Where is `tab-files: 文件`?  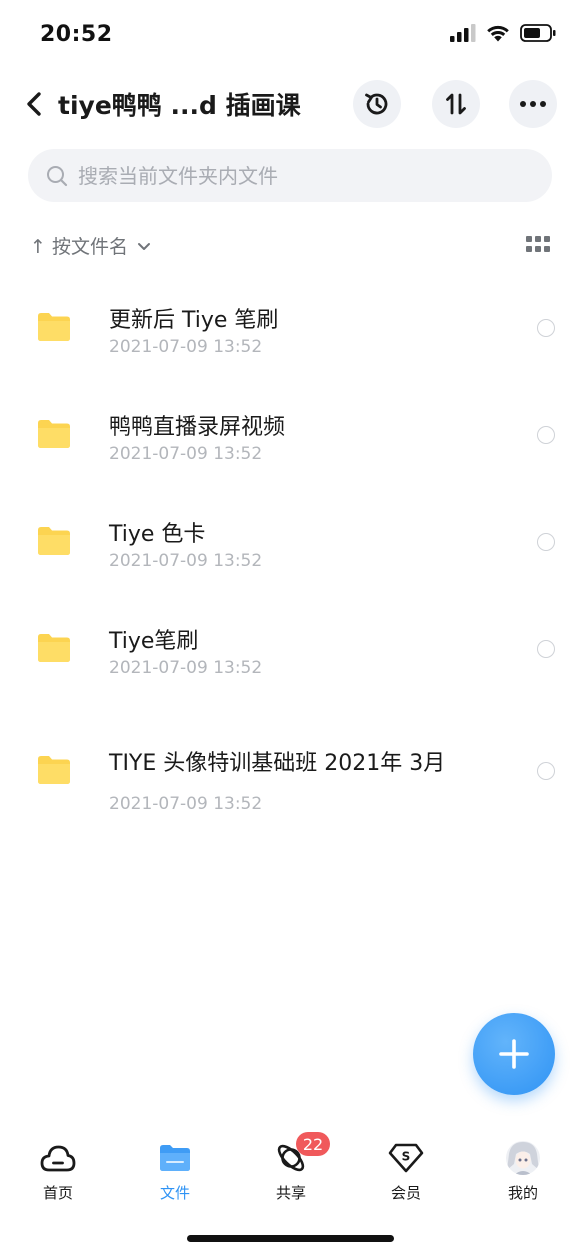 tab-files: 文件 is located at coordinates (175, 1168).